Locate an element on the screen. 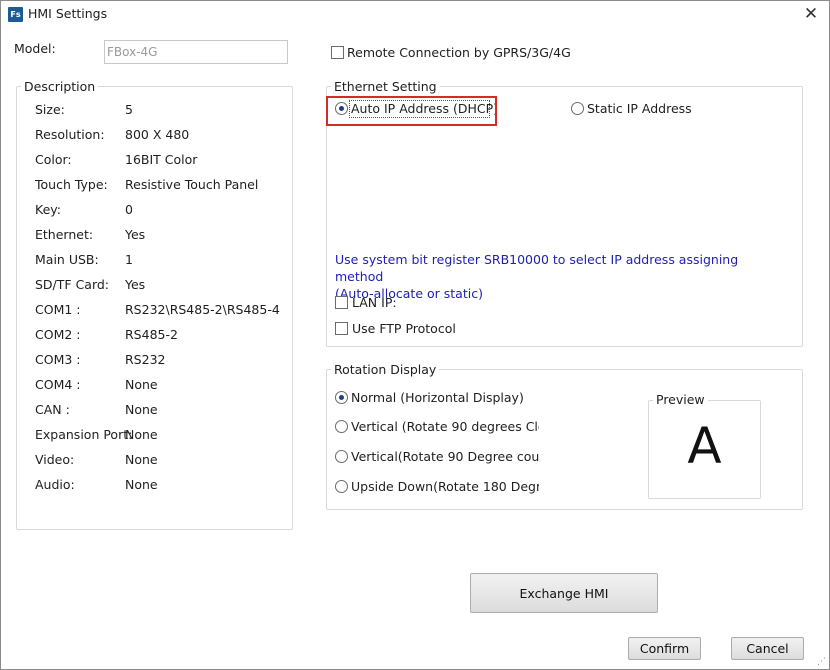 The image size is (830, 670). desc-value: RS232\RS485-2\RS485-4 is located at coordinates (202, 309).